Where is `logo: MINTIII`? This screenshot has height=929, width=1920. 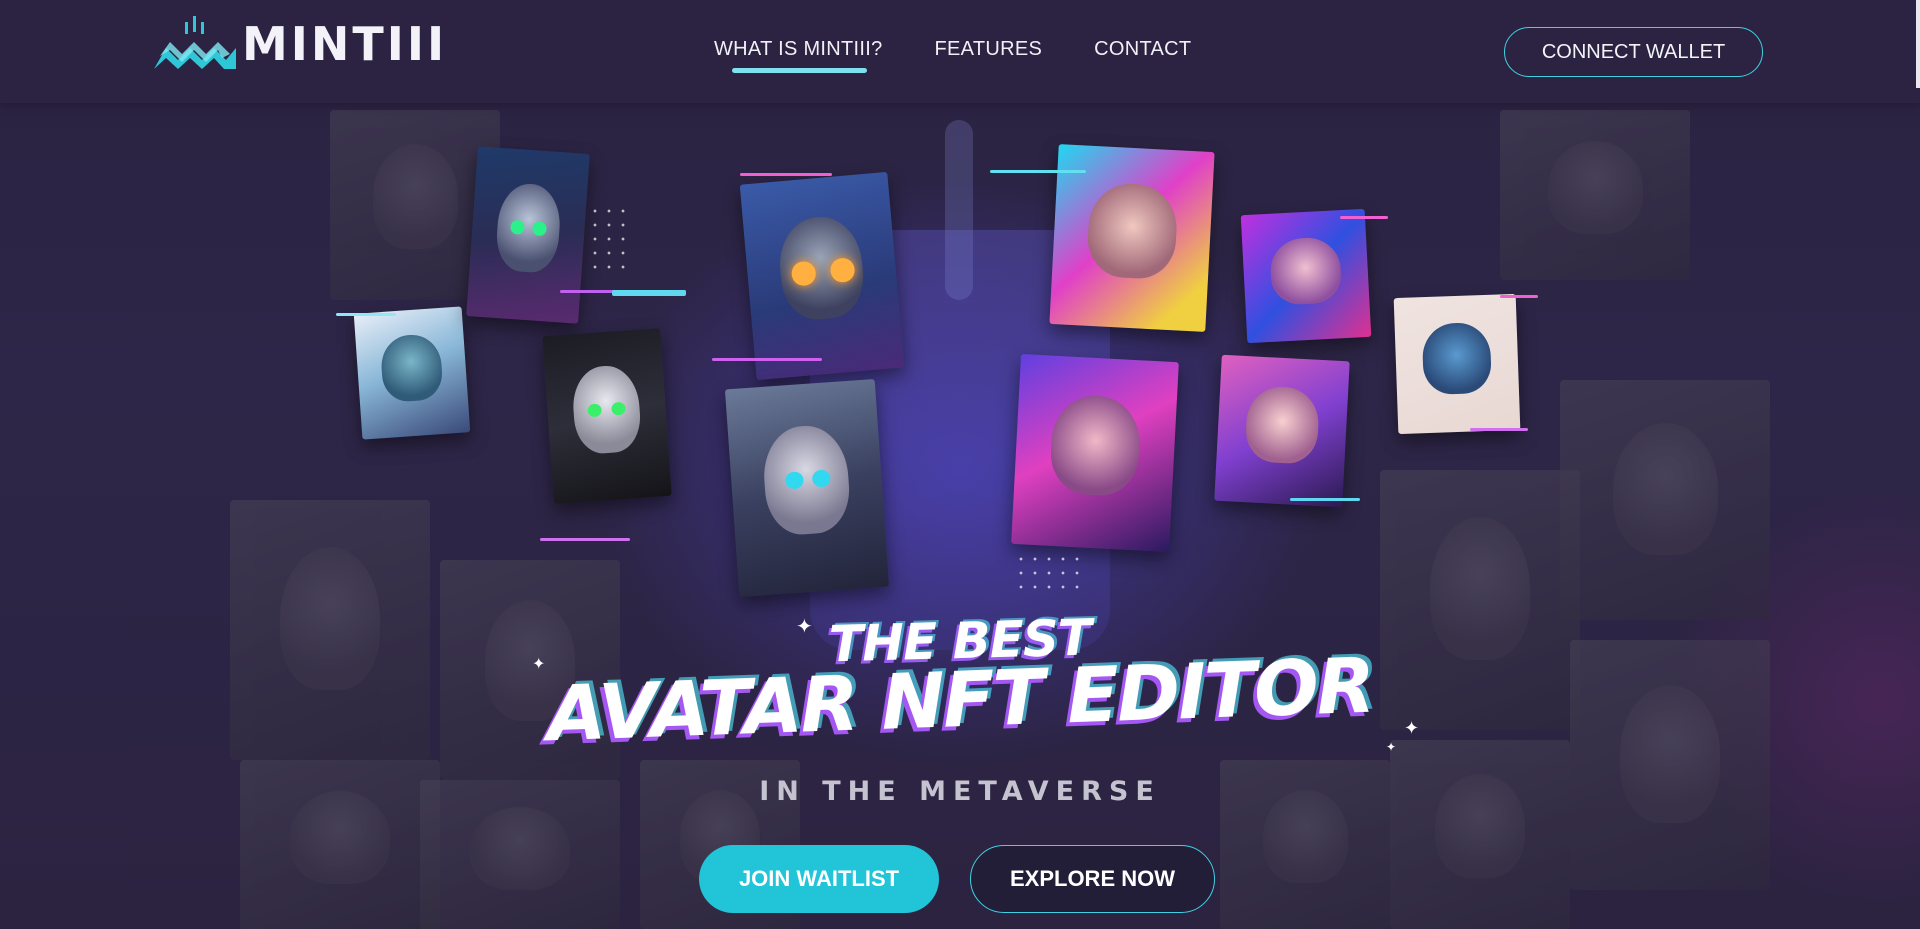 logo: MINTIII is located at coordinates (299, 44).